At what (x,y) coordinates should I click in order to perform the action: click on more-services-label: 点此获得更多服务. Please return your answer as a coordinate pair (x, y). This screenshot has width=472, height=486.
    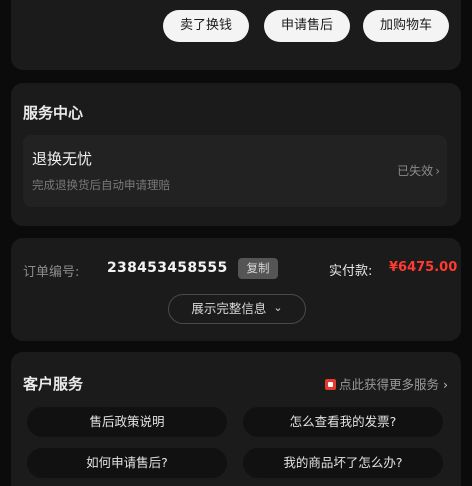
    Looking at the image, I should click on (388, 384).